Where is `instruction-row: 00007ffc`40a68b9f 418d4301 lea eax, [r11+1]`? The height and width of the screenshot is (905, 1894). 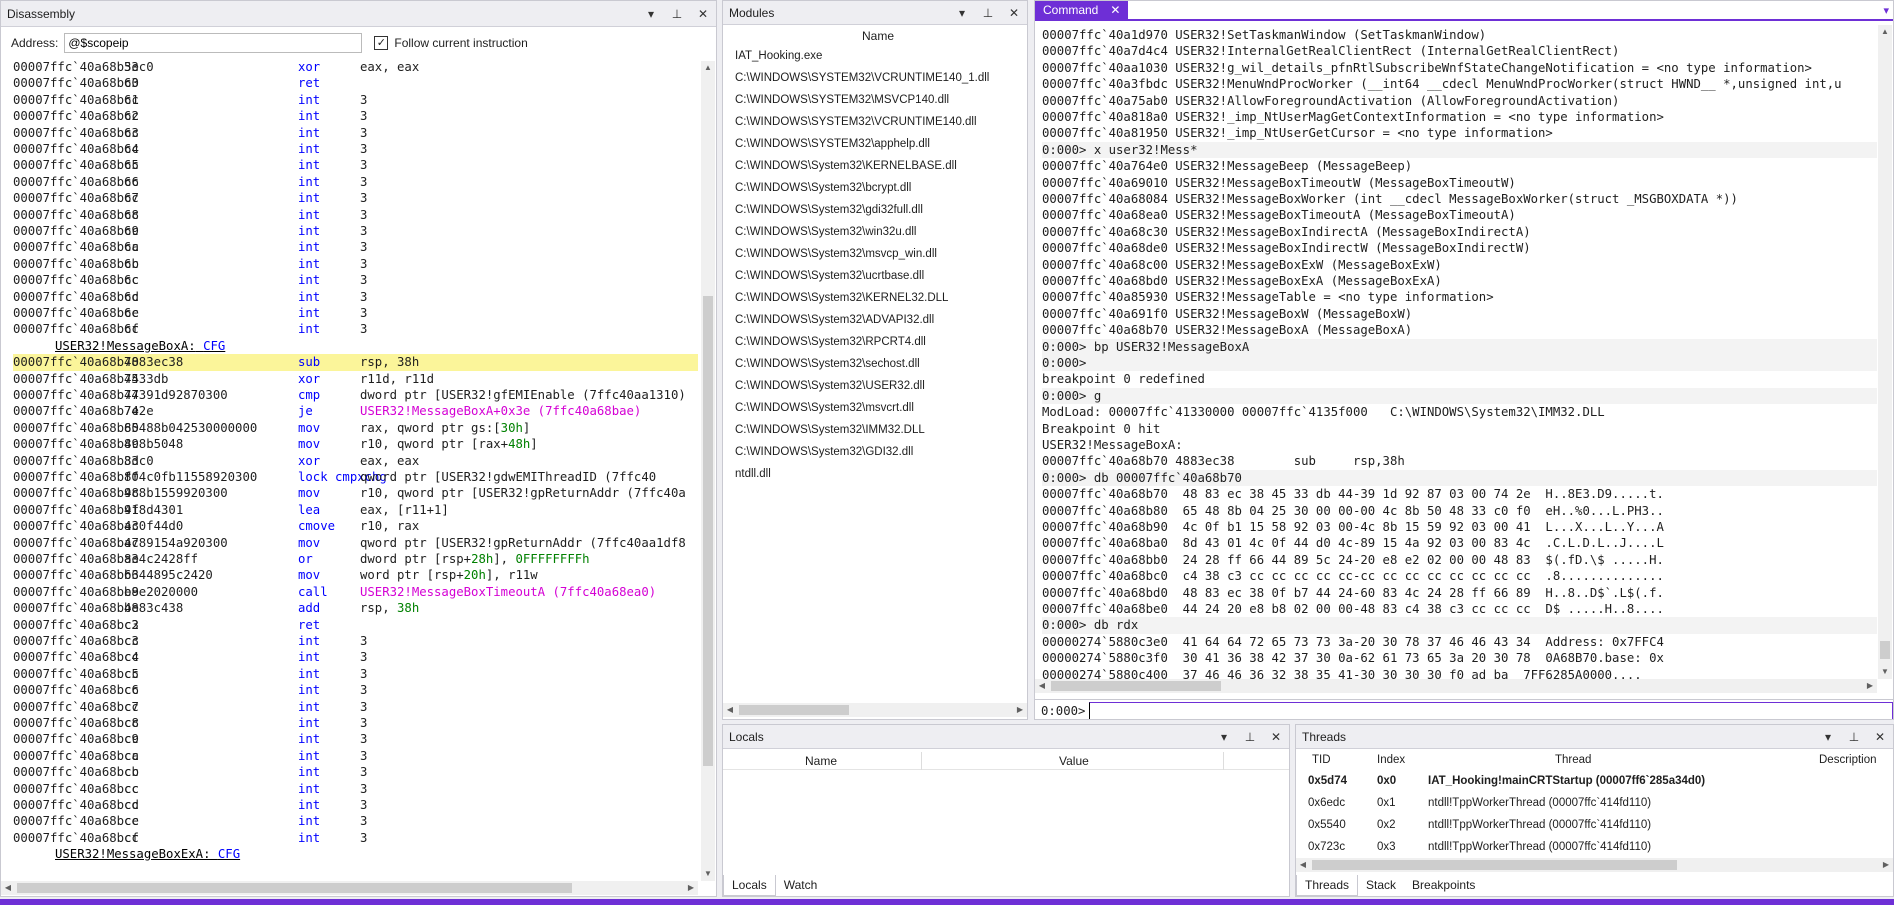 instruction-row: 00007ffc`40a68b9f 418d4301 lea eax, [r11+1] is located at coordinates (355, 510).